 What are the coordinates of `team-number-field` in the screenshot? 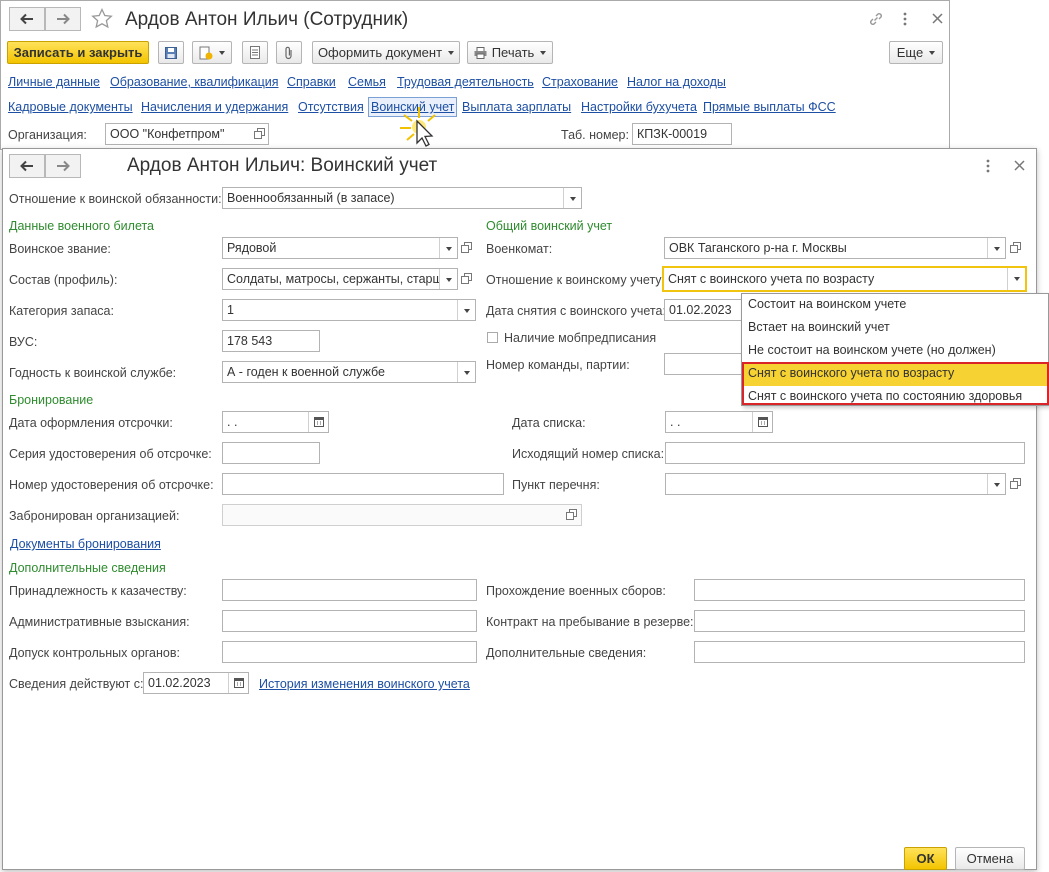 It's located at (704, 364).